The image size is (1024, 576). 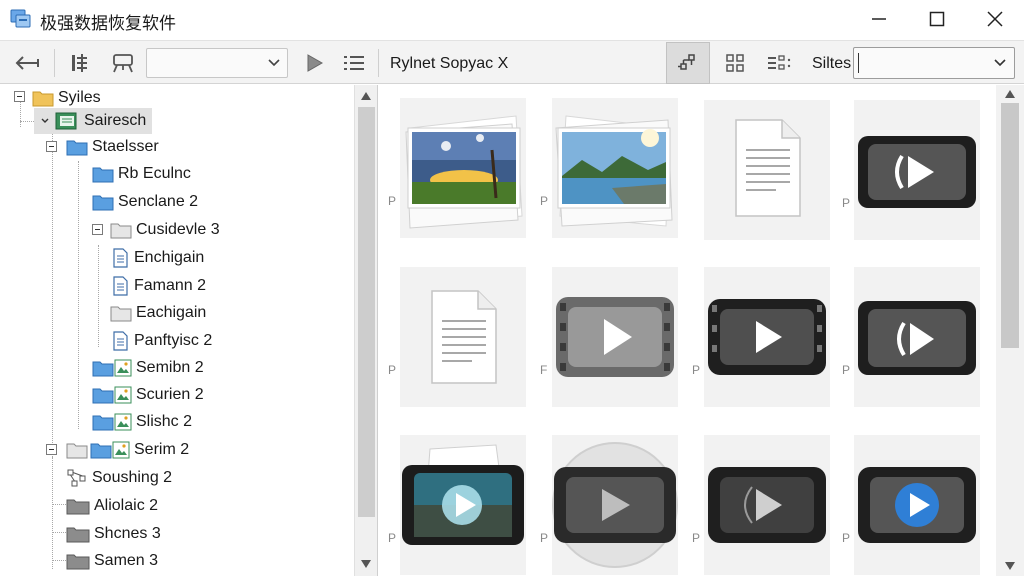 I want to click on list-icon, so click(x=354, y=63).